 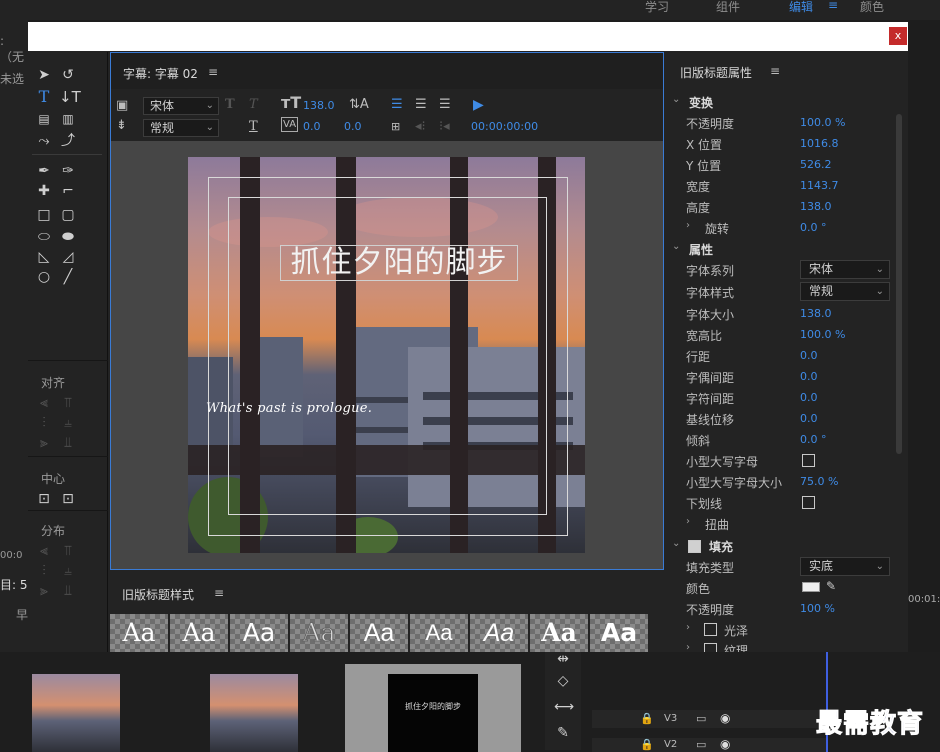 I want to click on bold-icon: T, so click(x=230, y=105).